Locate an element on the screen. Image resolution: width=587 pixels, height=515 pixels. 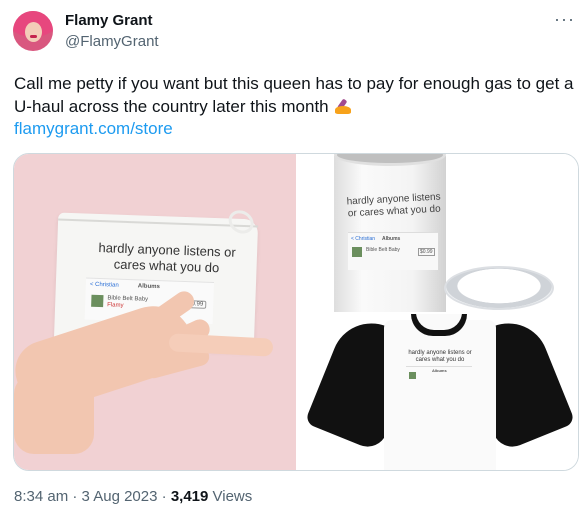
tweet-header: Flamy Grant @FlamyGrant ··· is located at coordinates (294, 31).